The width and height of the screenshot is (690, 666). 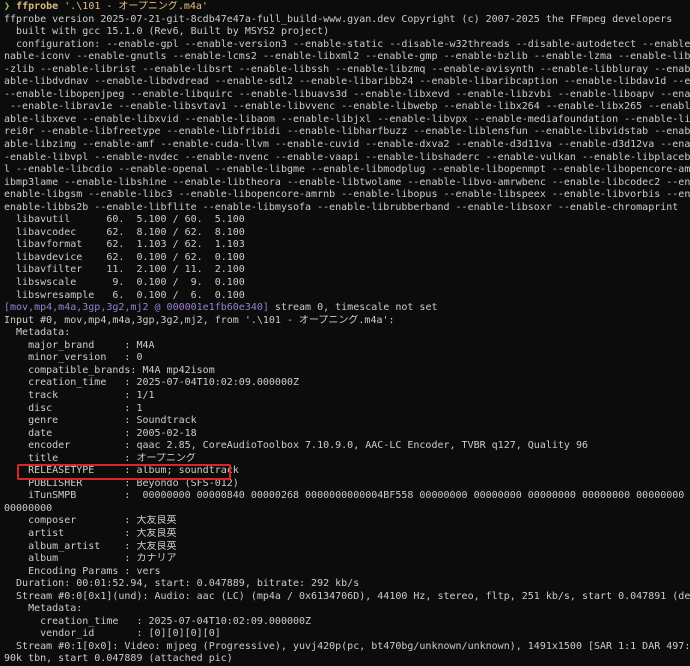 What do you see at coordinates (124, 283) in the screenshot?
I see `build-log-line: libswscale 9. 0.100 / 9. 0.100` at bounding box center [124, 283].